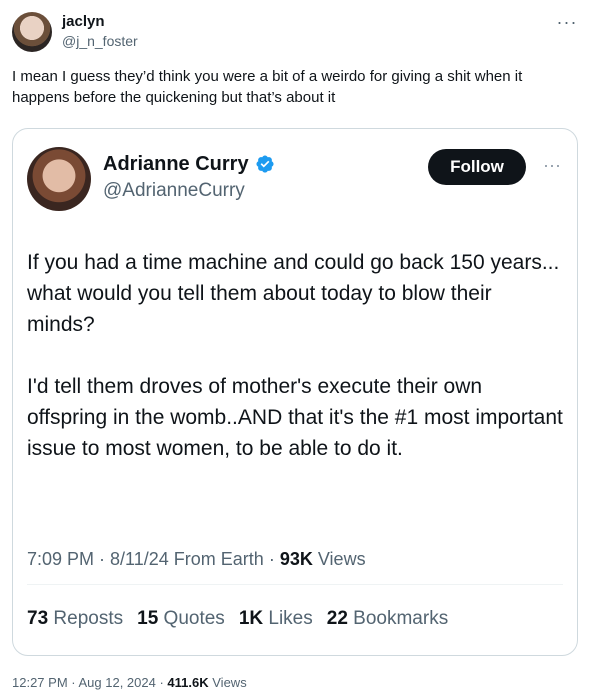 This screenshot has width=590, height=700. I want to click on quoted-date: 8/11/24, so click(139, 559).